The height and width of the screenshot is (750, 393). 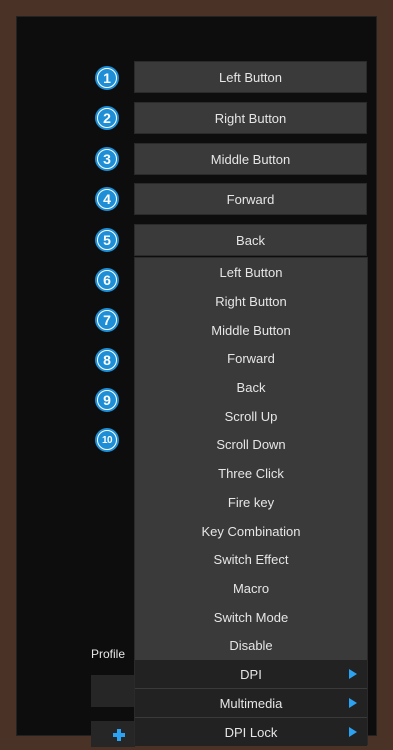 What do you see at coordinates (250, 159) in the screenshot?
I see `assign-button-3: Middle Button` at bounding box center [250, 159].